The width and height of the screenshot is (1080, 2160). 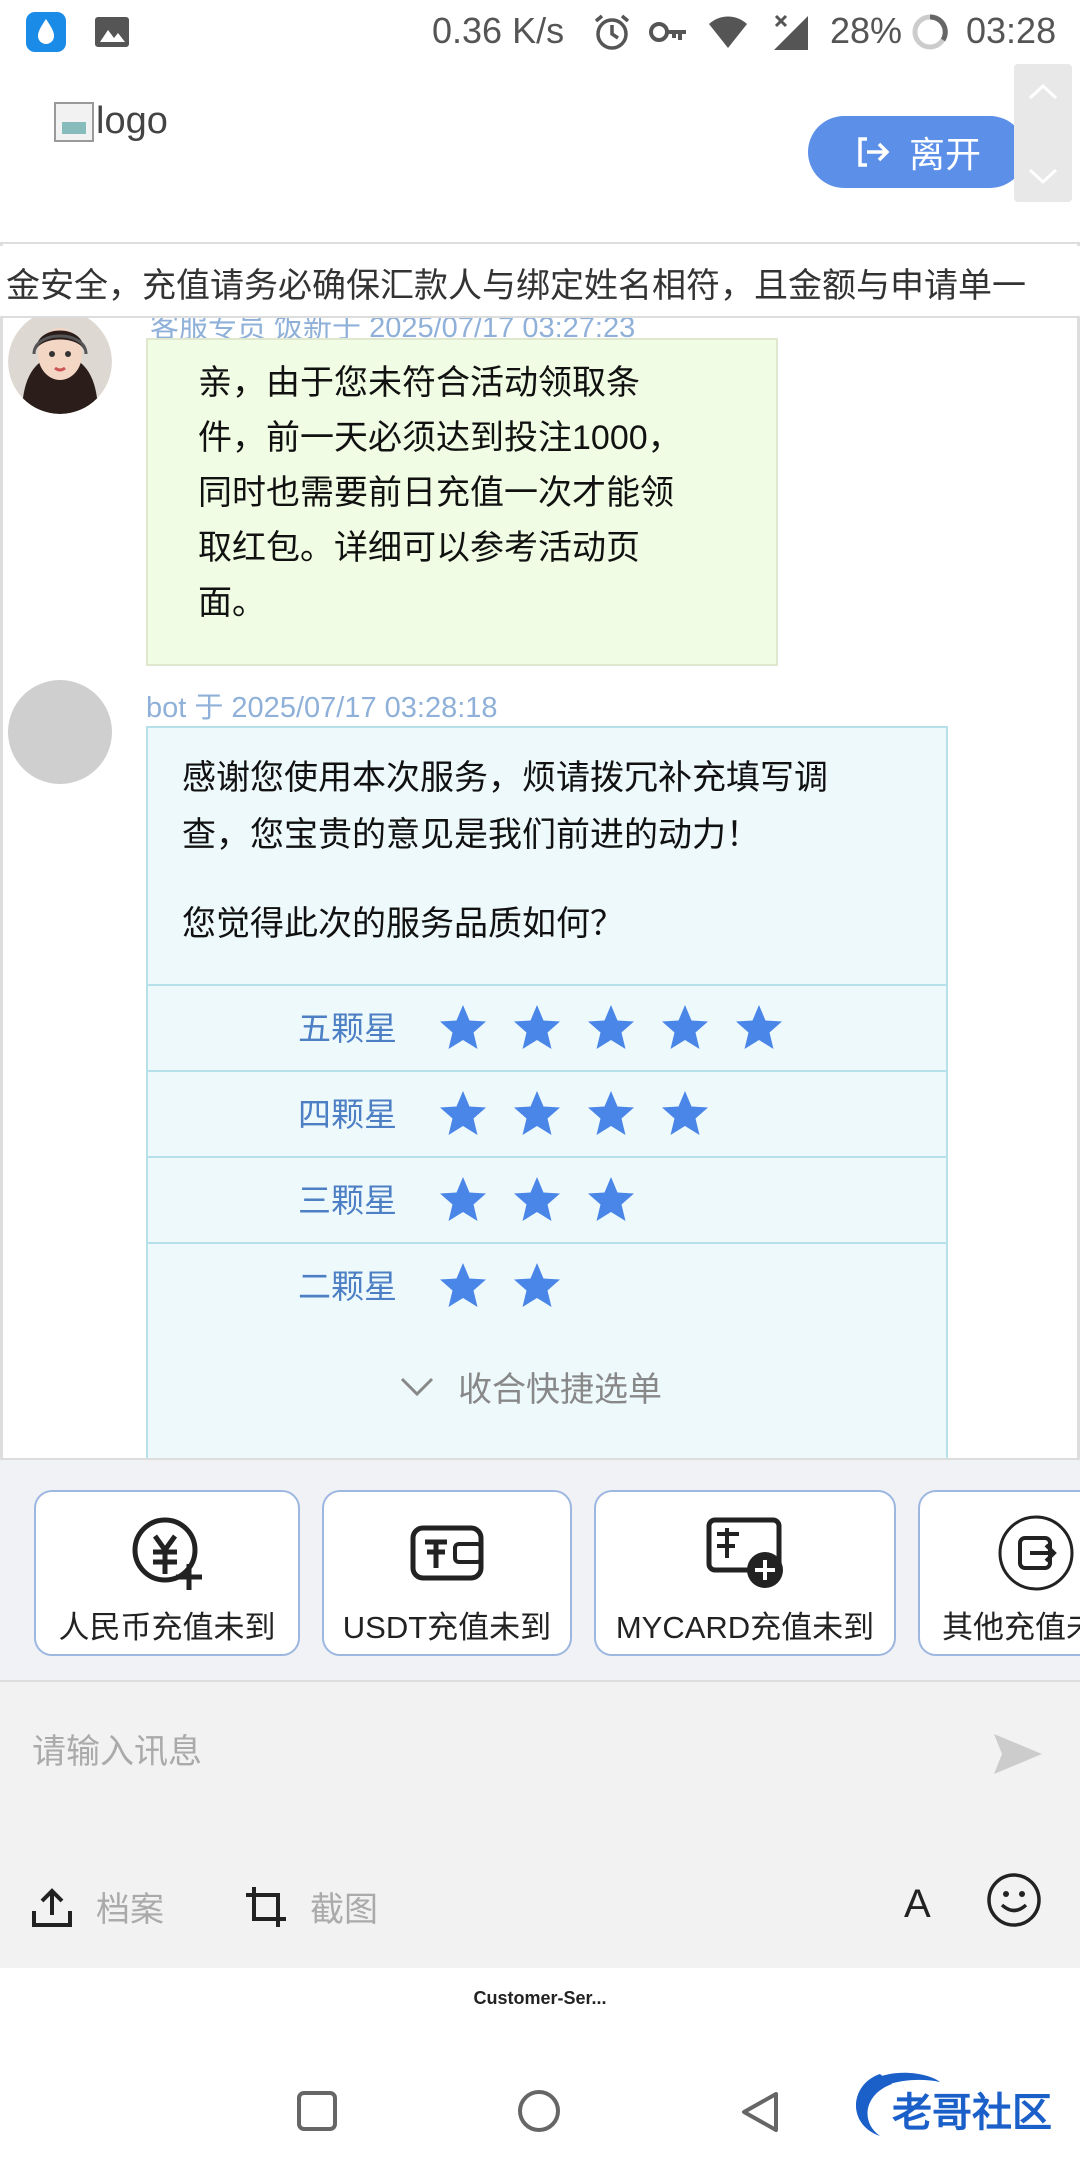 What do you see at coordinates (791, 32) in the screenshot?
I see `signal-icon` at bounding box center [791, 32].